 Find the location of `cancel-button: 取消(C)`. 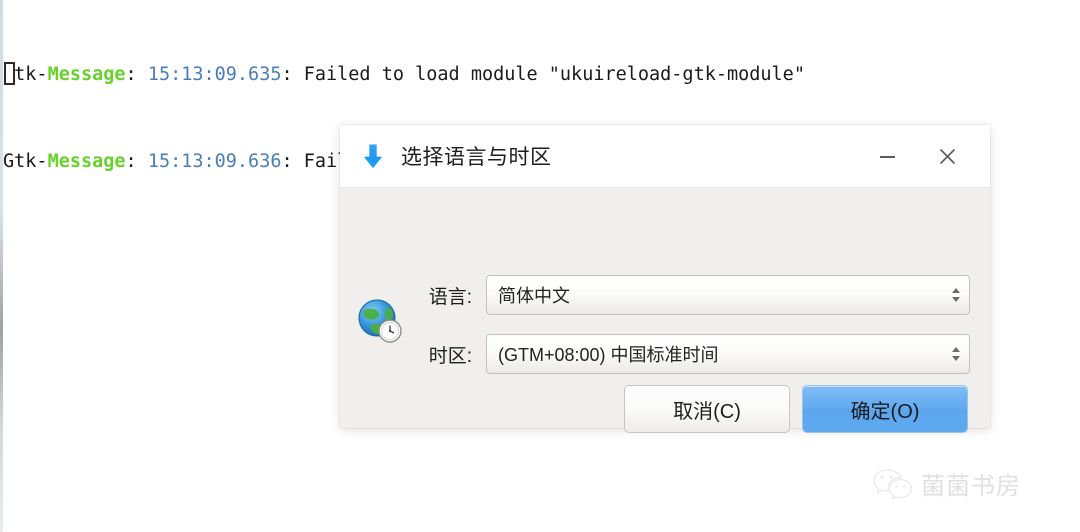

cancel-button: 取消(C) is located at coordinates (707, 409).